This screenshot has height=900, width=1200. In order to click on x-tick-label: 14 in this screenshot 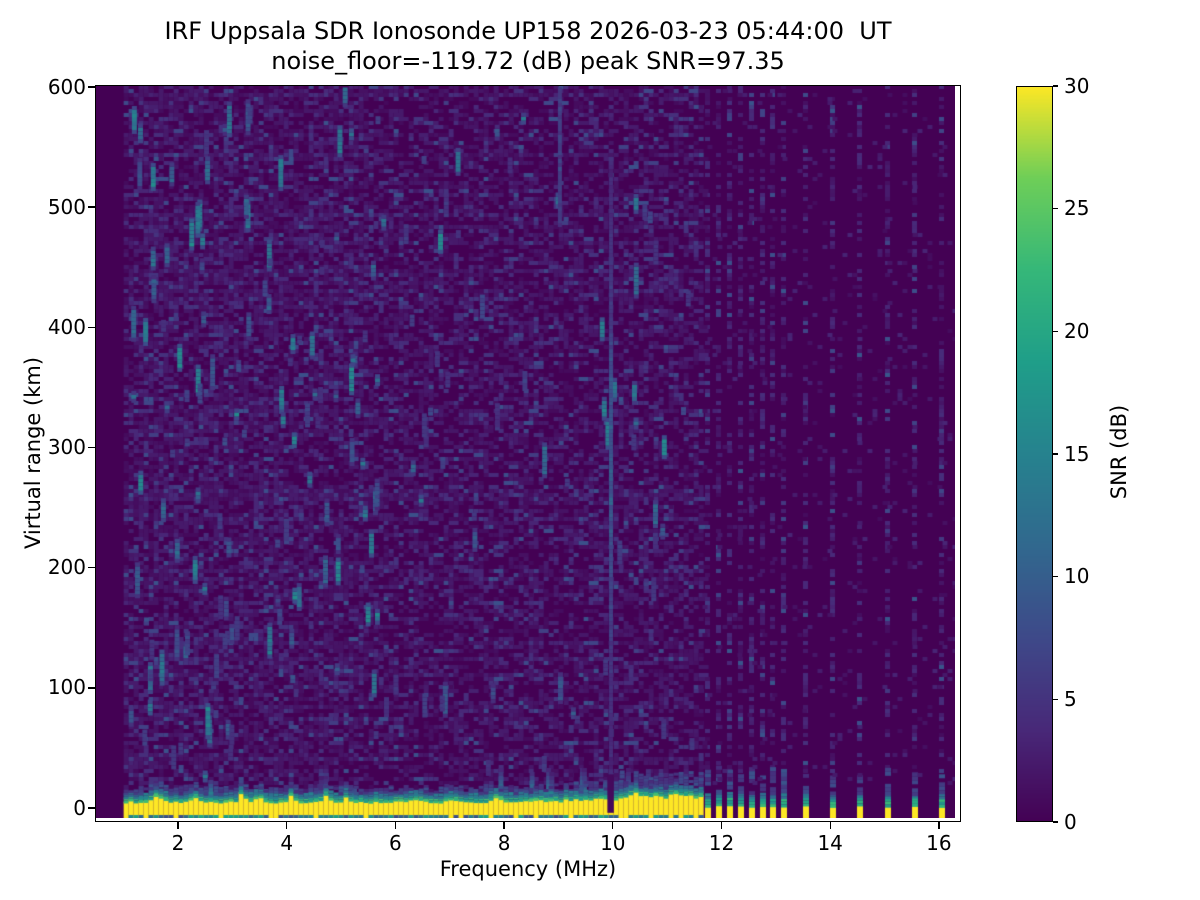, I will do `click(830, 843)`.